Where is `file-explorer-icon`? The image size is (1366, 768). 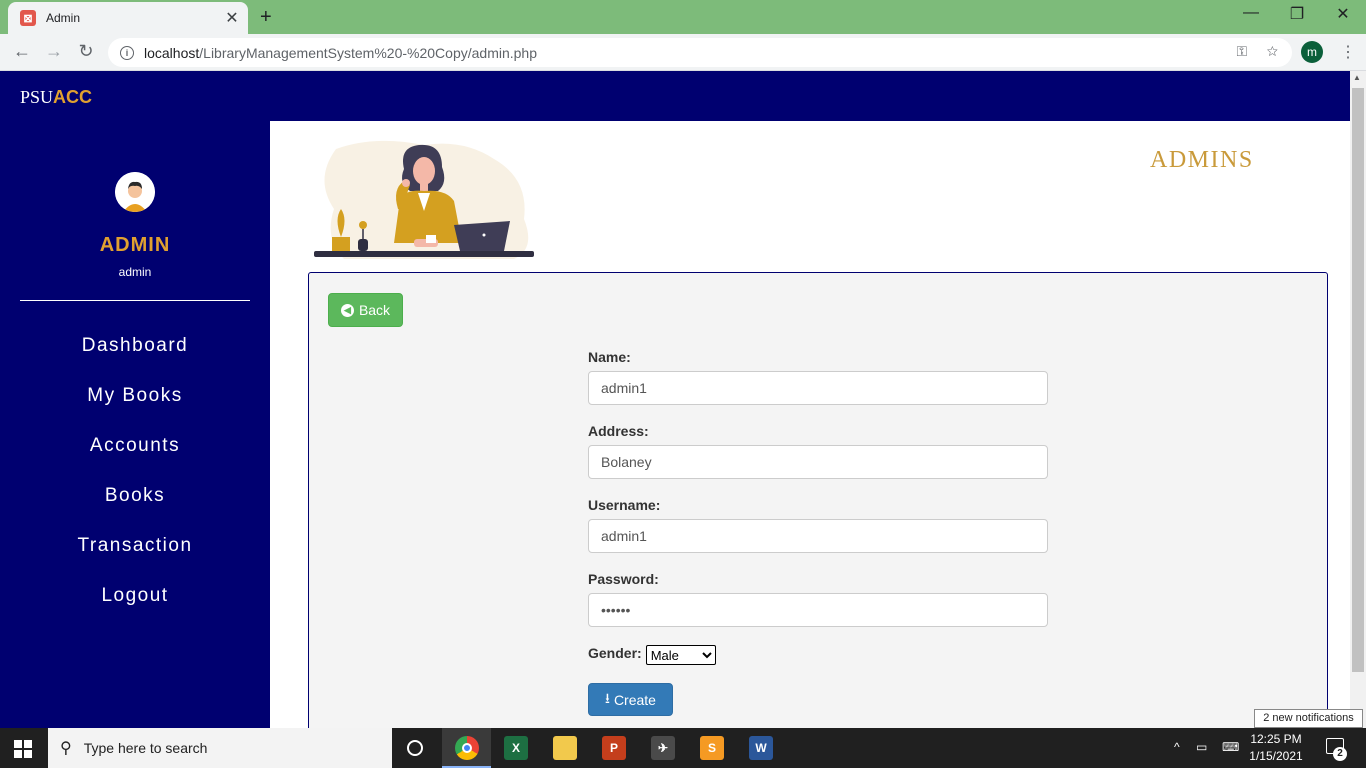
file-explorer-icon is located at coordinates (565, 748).